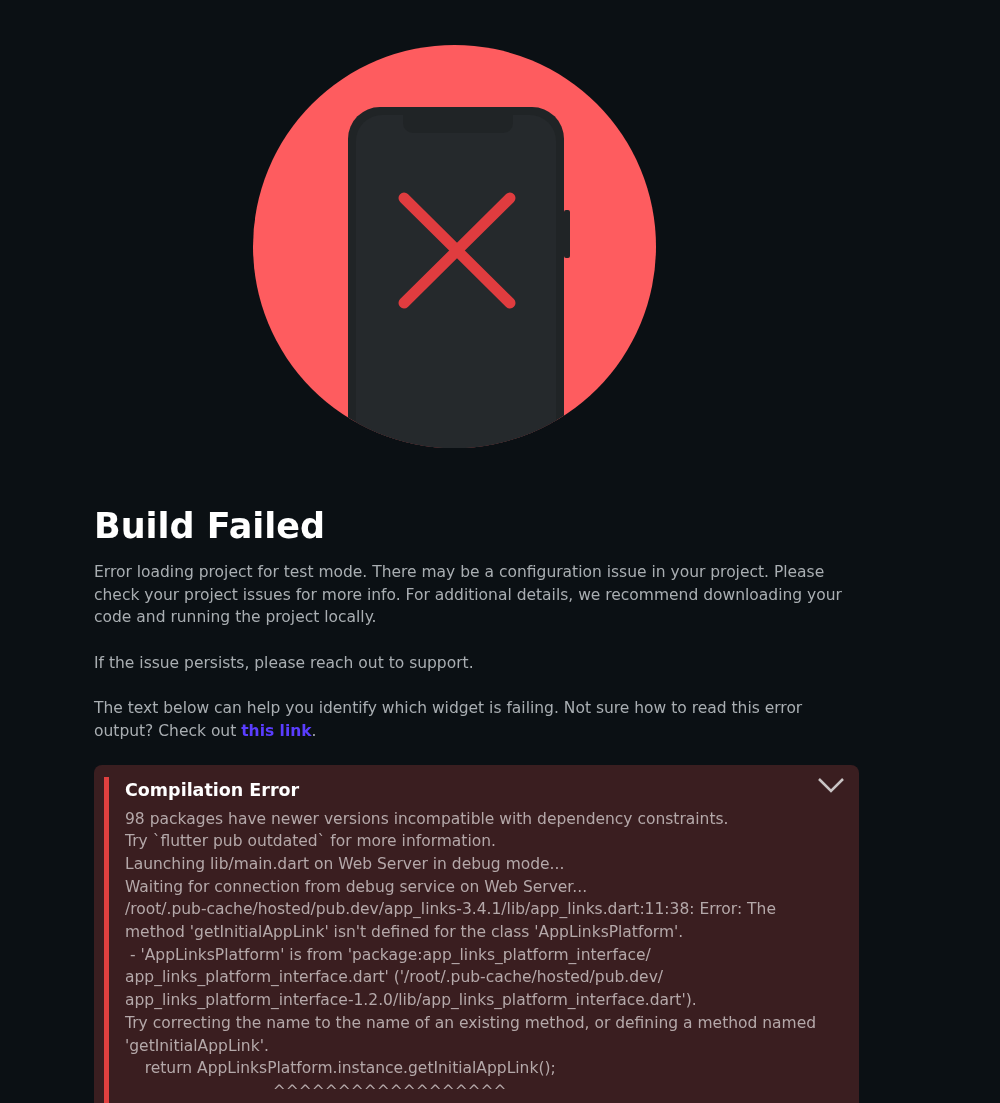 The image size is (1000, 1103). What do you see at coordinates (395, 978) in the screenshot?
I see `output-line: app_links_platform_interface.dart' ('/root/.pub-cache/hosted/pub.dev/` at bounding box center [395, 978].